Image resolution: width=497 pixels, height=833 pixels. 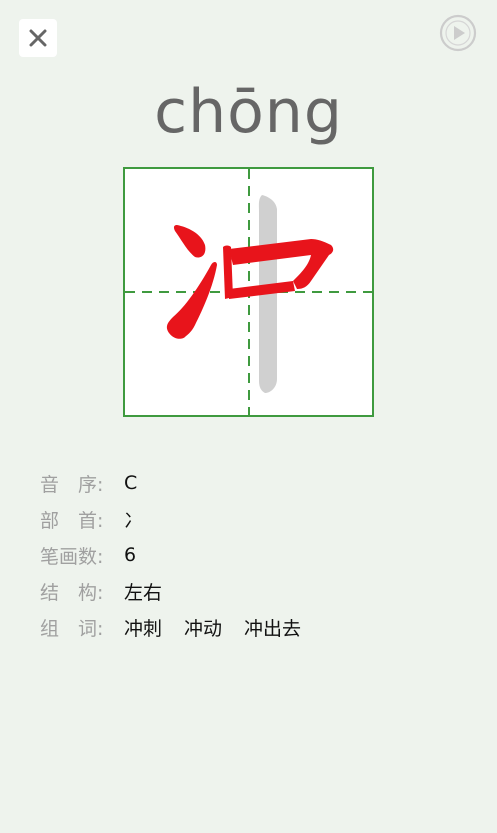 What do you see at coordinates (281, 264) in the screenshot?
I see `stroke-frame-top-right` at bounding box center [281, 264].